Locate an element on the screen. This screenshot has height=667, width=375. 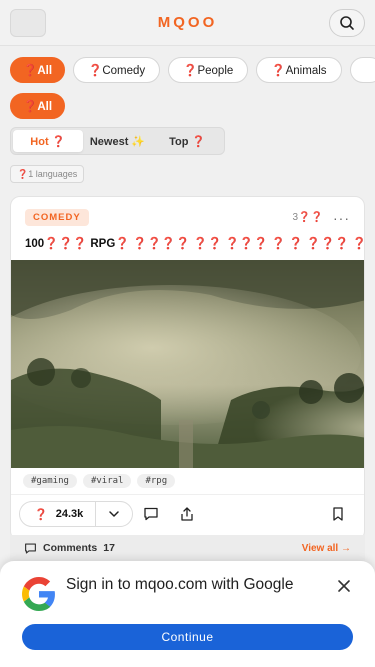
post-actions: ❓ 24.3k is located at coordinates (187, 510).